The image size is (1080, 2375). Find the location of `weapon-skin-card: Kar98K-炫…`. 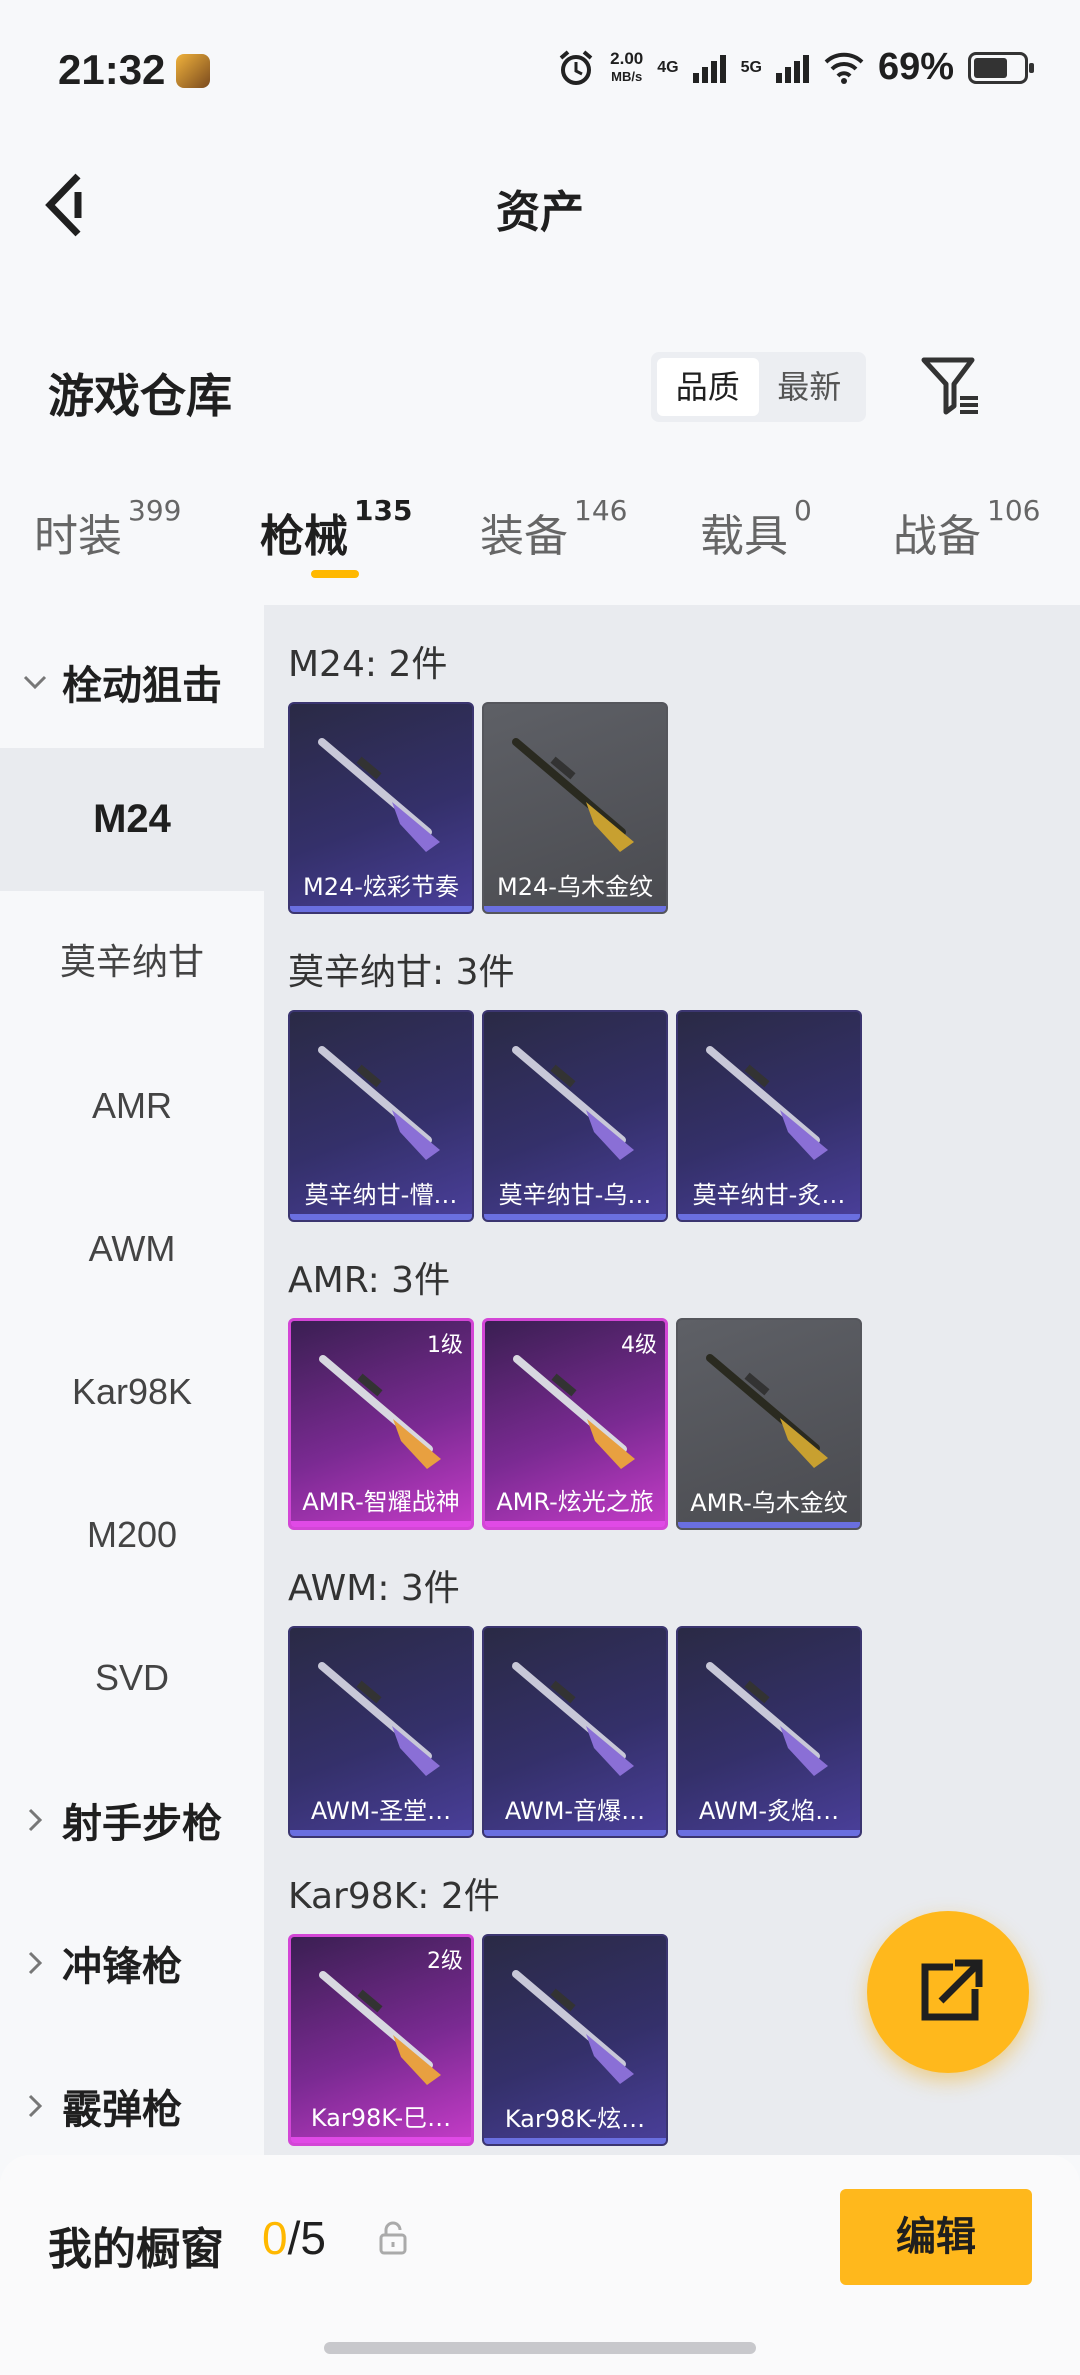

weapon-skin-card: Kar98K-炫… is located at coordinates (575, 2040).